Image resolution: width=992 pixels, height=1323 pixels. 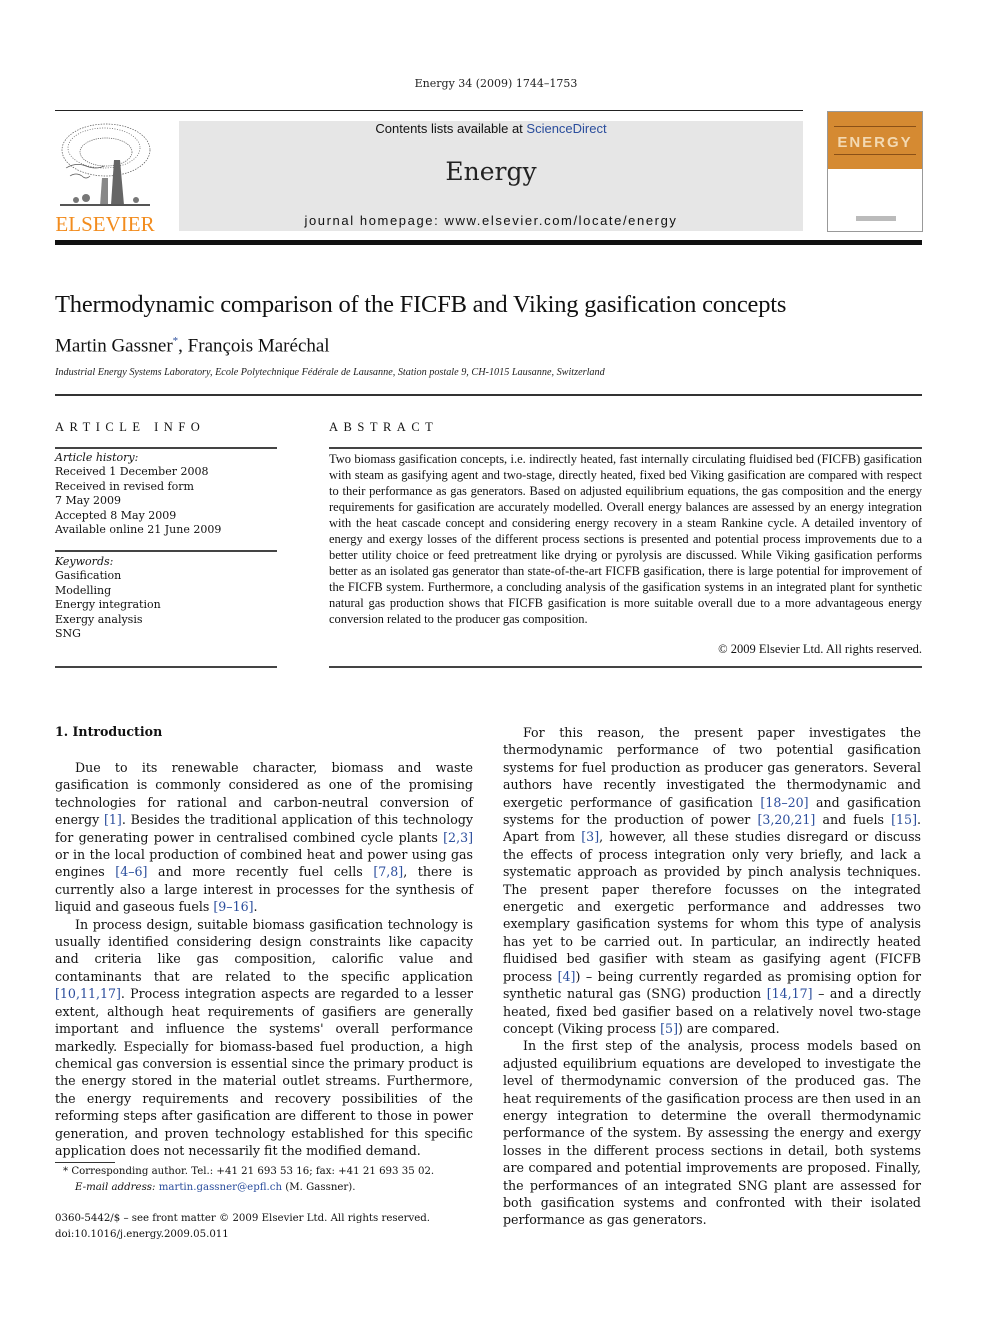 What do you see at coordinates (85, 1162) in the screenshot?
I see `footnote-rule` at bounding box center [85, 1162].